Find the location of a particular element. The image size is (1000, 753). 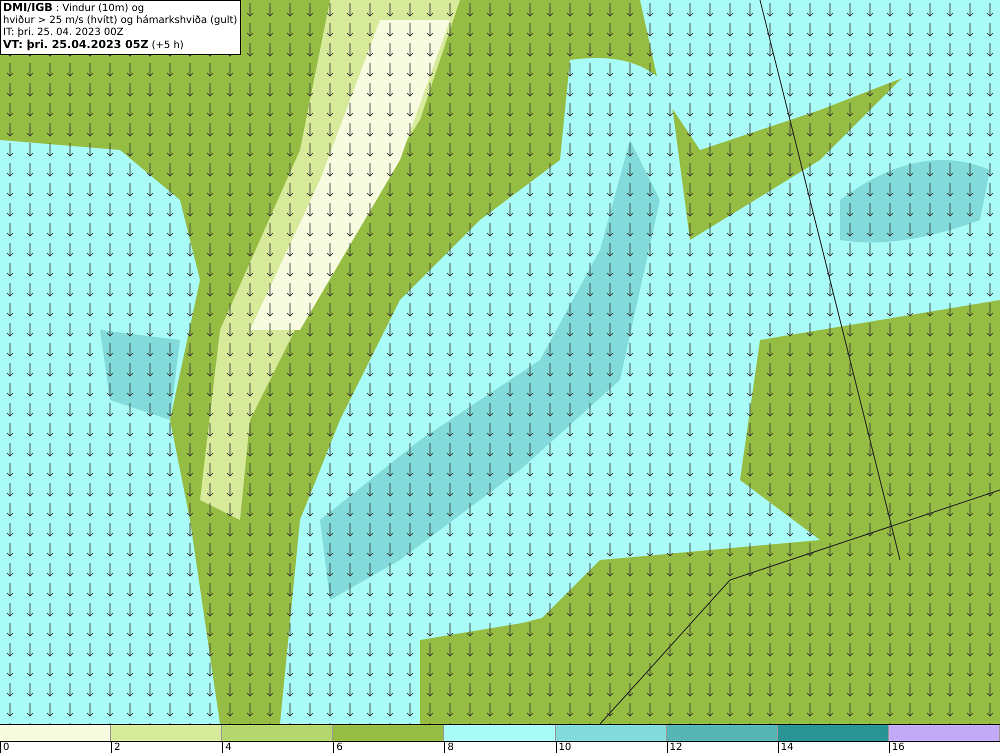

legend-label: 12 is located at coordinates (674, 747).